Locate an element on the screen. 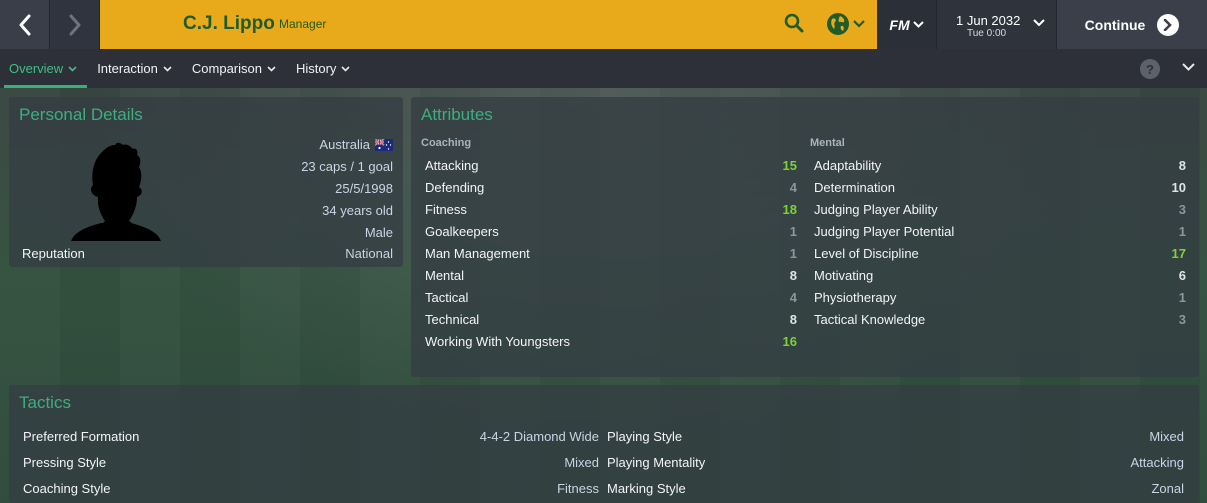 The height and width of the screenshot is (503, 1207). fm-menu-button: FM is located at coordinates (907, 24).